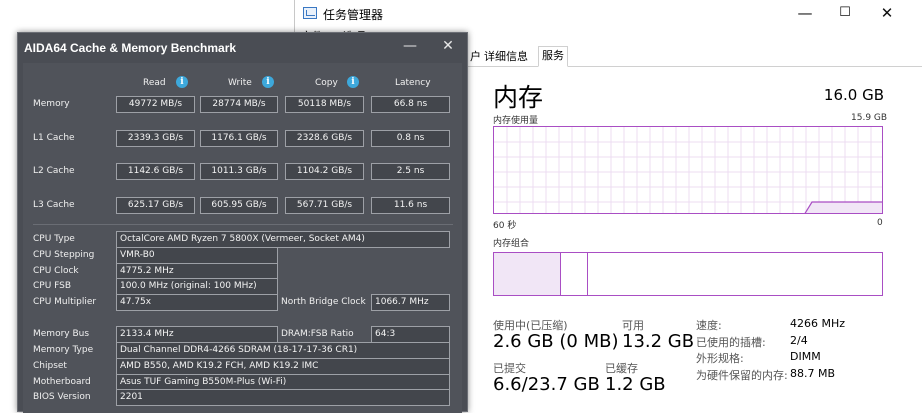 The image size is (922, 413). Describe the element at coordinates (240, 83) in the screenshot. I see `col-header-write: Write` at that location.